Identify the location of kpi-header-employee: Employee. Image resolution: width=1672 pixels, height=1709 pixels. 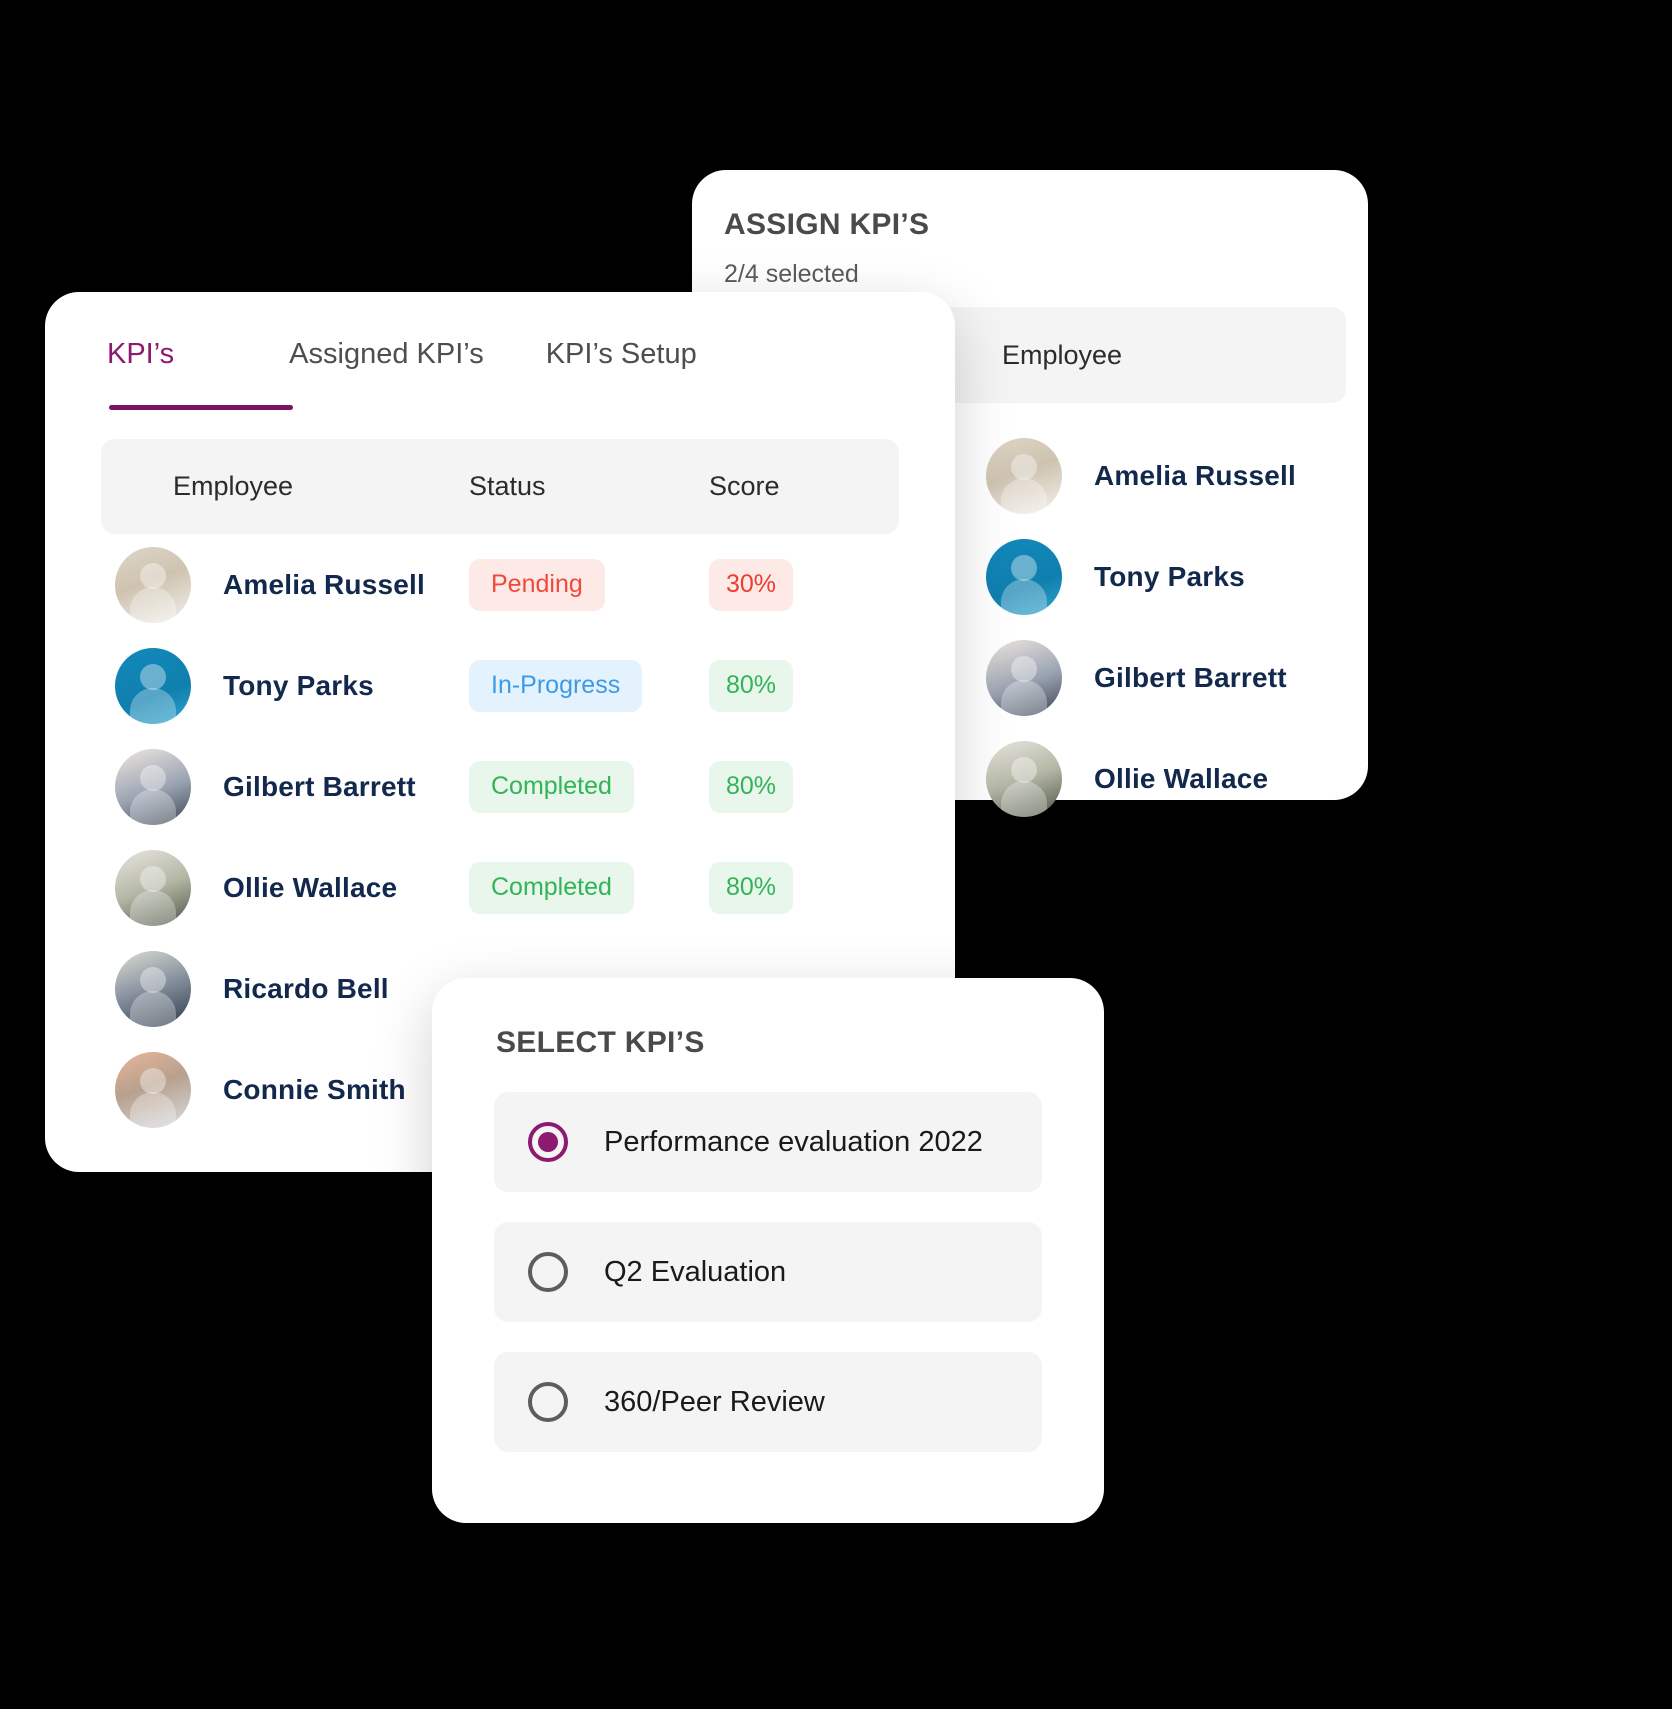
(233, 486).